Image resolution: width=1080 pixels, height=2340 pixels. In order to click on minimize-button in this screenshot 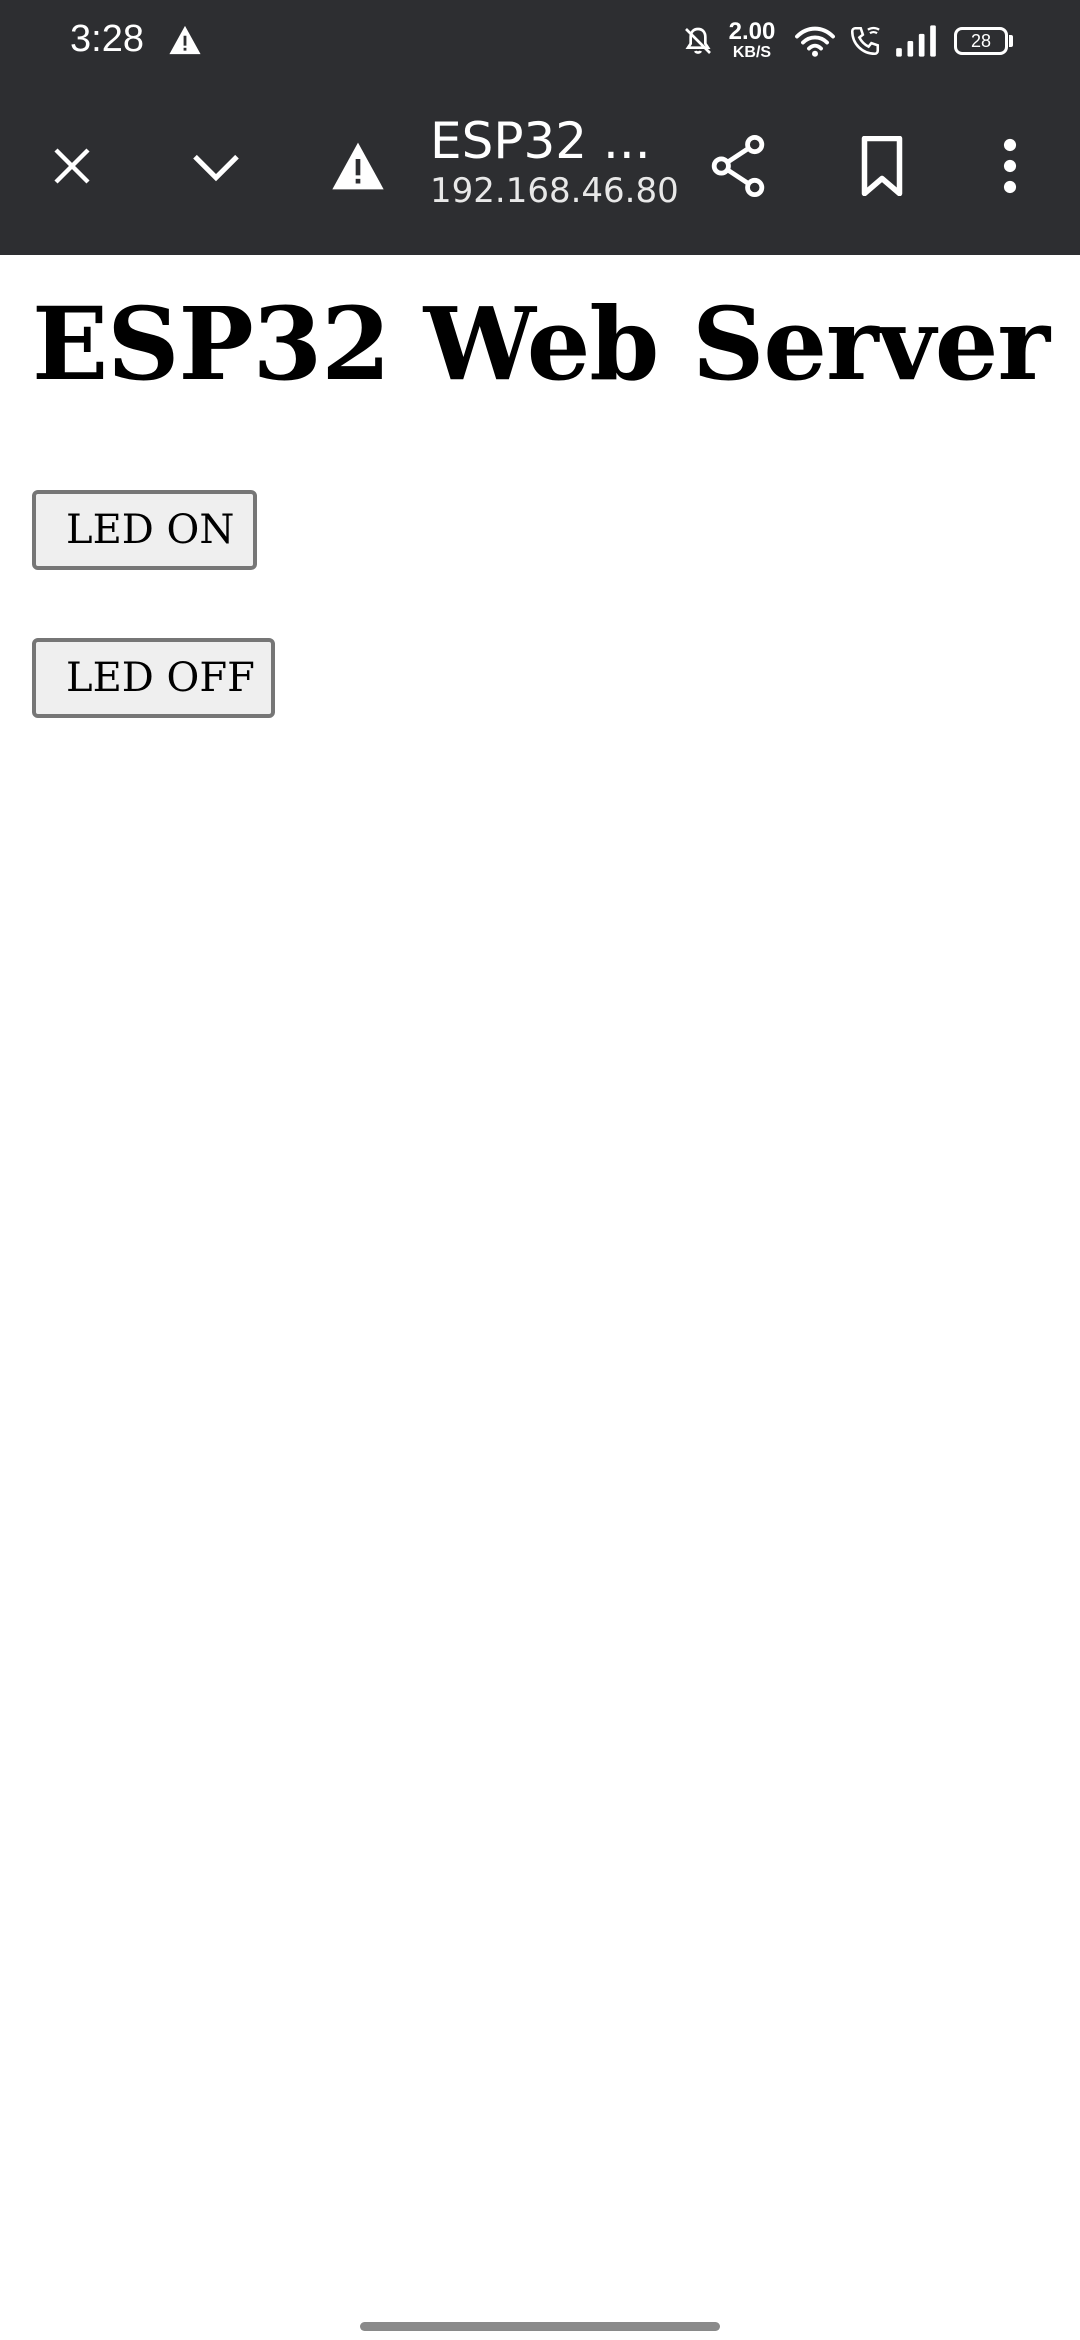, I will do `click(216, 166)`.